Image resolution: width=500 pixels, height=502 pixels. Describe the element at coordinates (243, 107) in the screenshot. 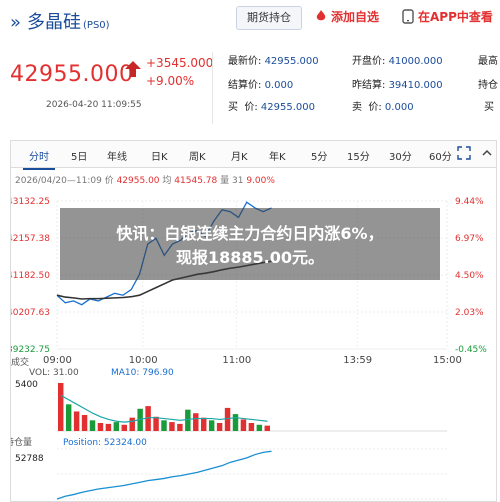

I see `bid-price-label: 买 价:` at that location.